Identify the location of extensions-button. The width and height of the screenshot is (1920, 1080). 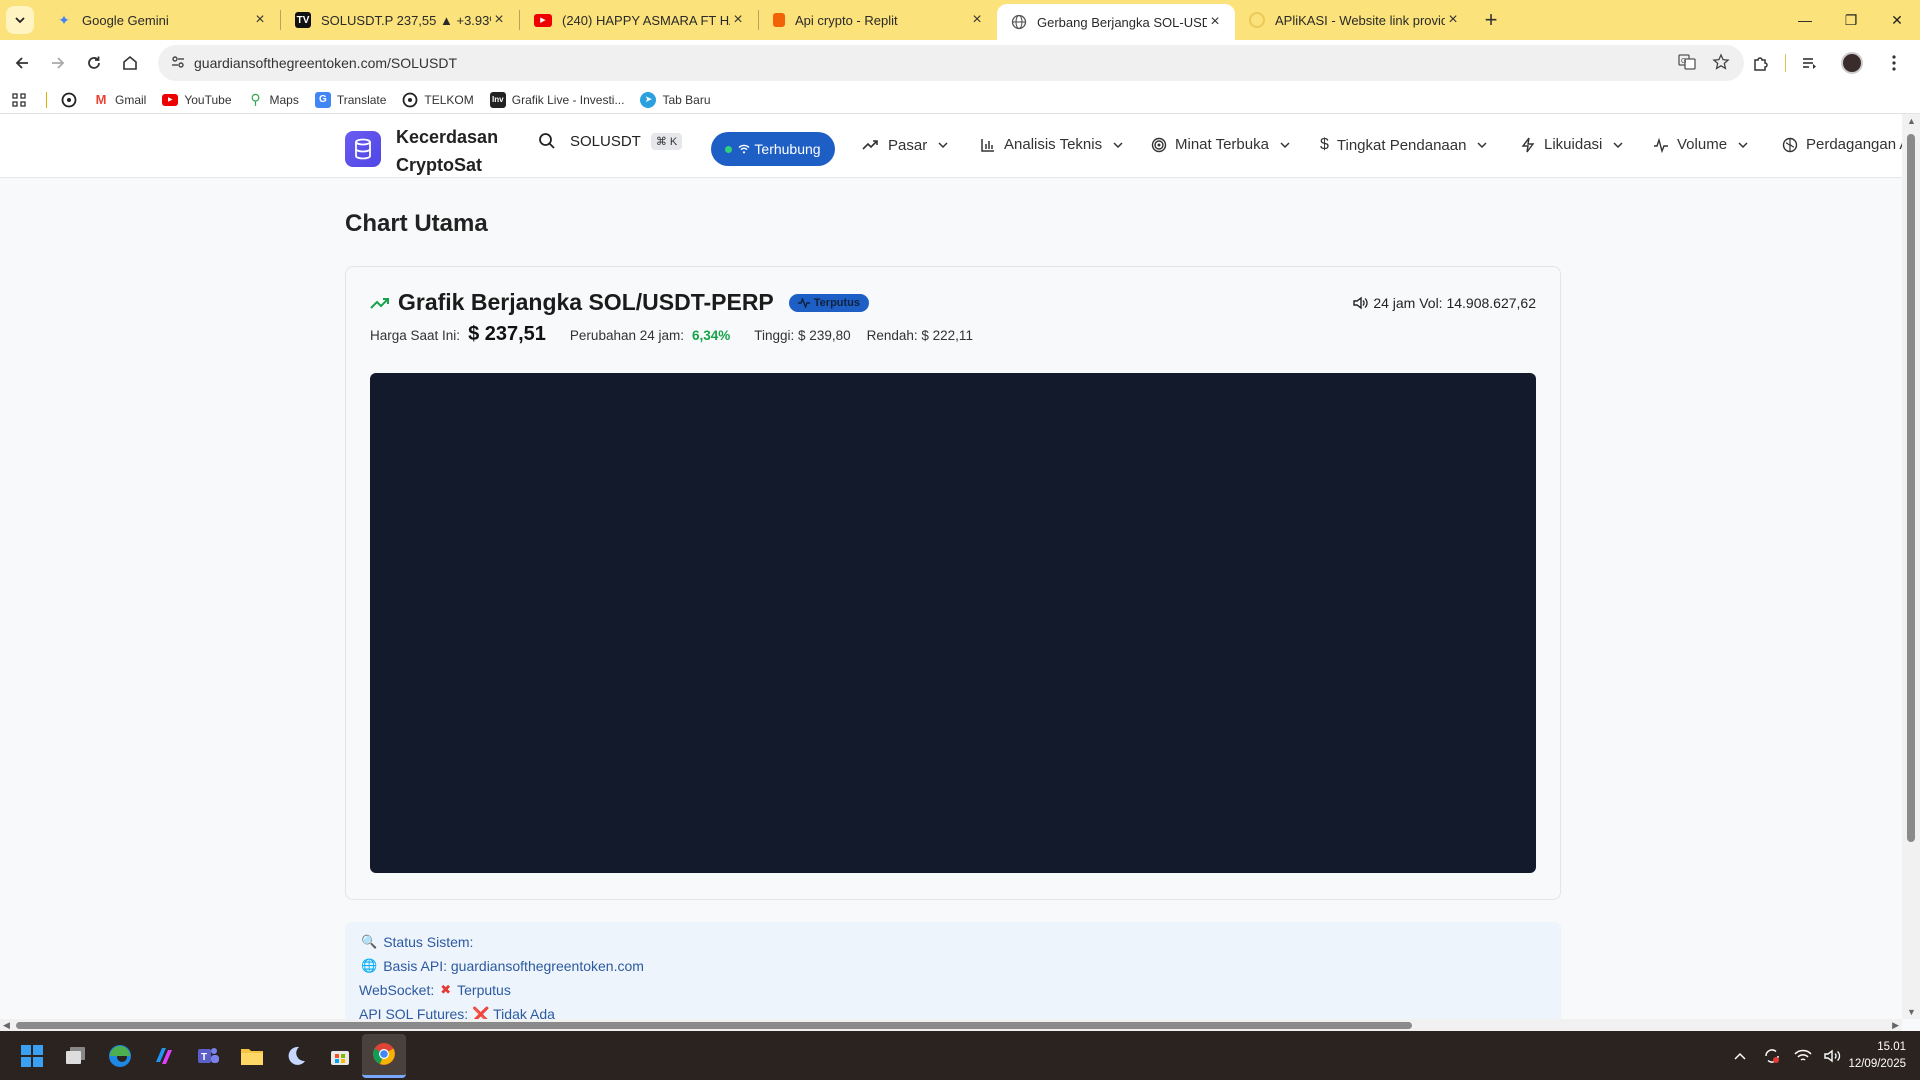
(1761, 63).